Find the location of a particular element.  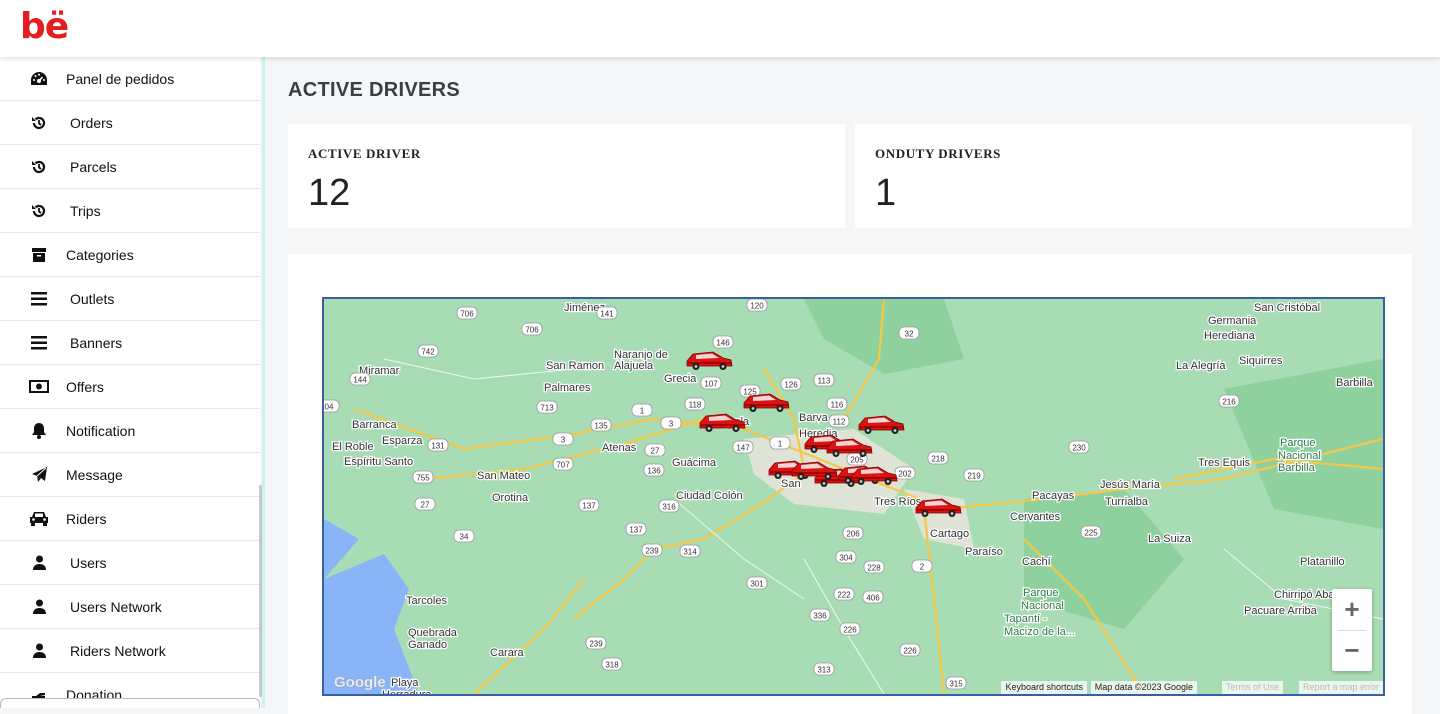

map-place-label: Quebrada is located at coordinates (433, 633).